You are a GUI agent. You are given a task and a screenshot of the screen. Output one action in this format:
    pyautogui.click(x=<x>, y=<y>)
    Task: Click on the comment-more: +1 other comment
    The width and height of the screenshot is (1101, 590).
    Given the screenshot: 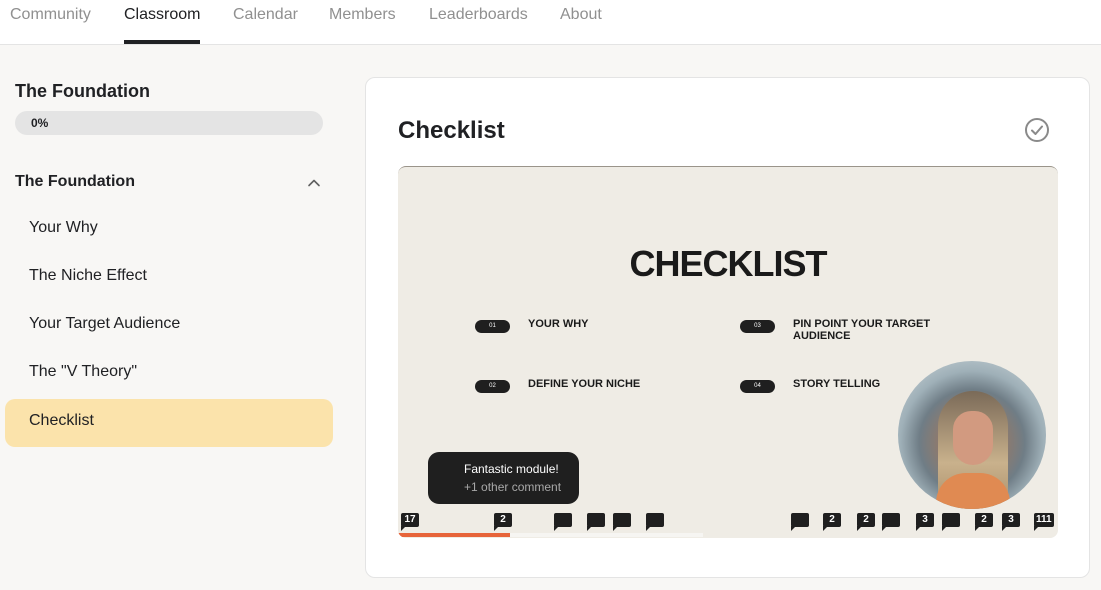 What is the action you would take?
    pyautogui.click(x=512, y=487)
    